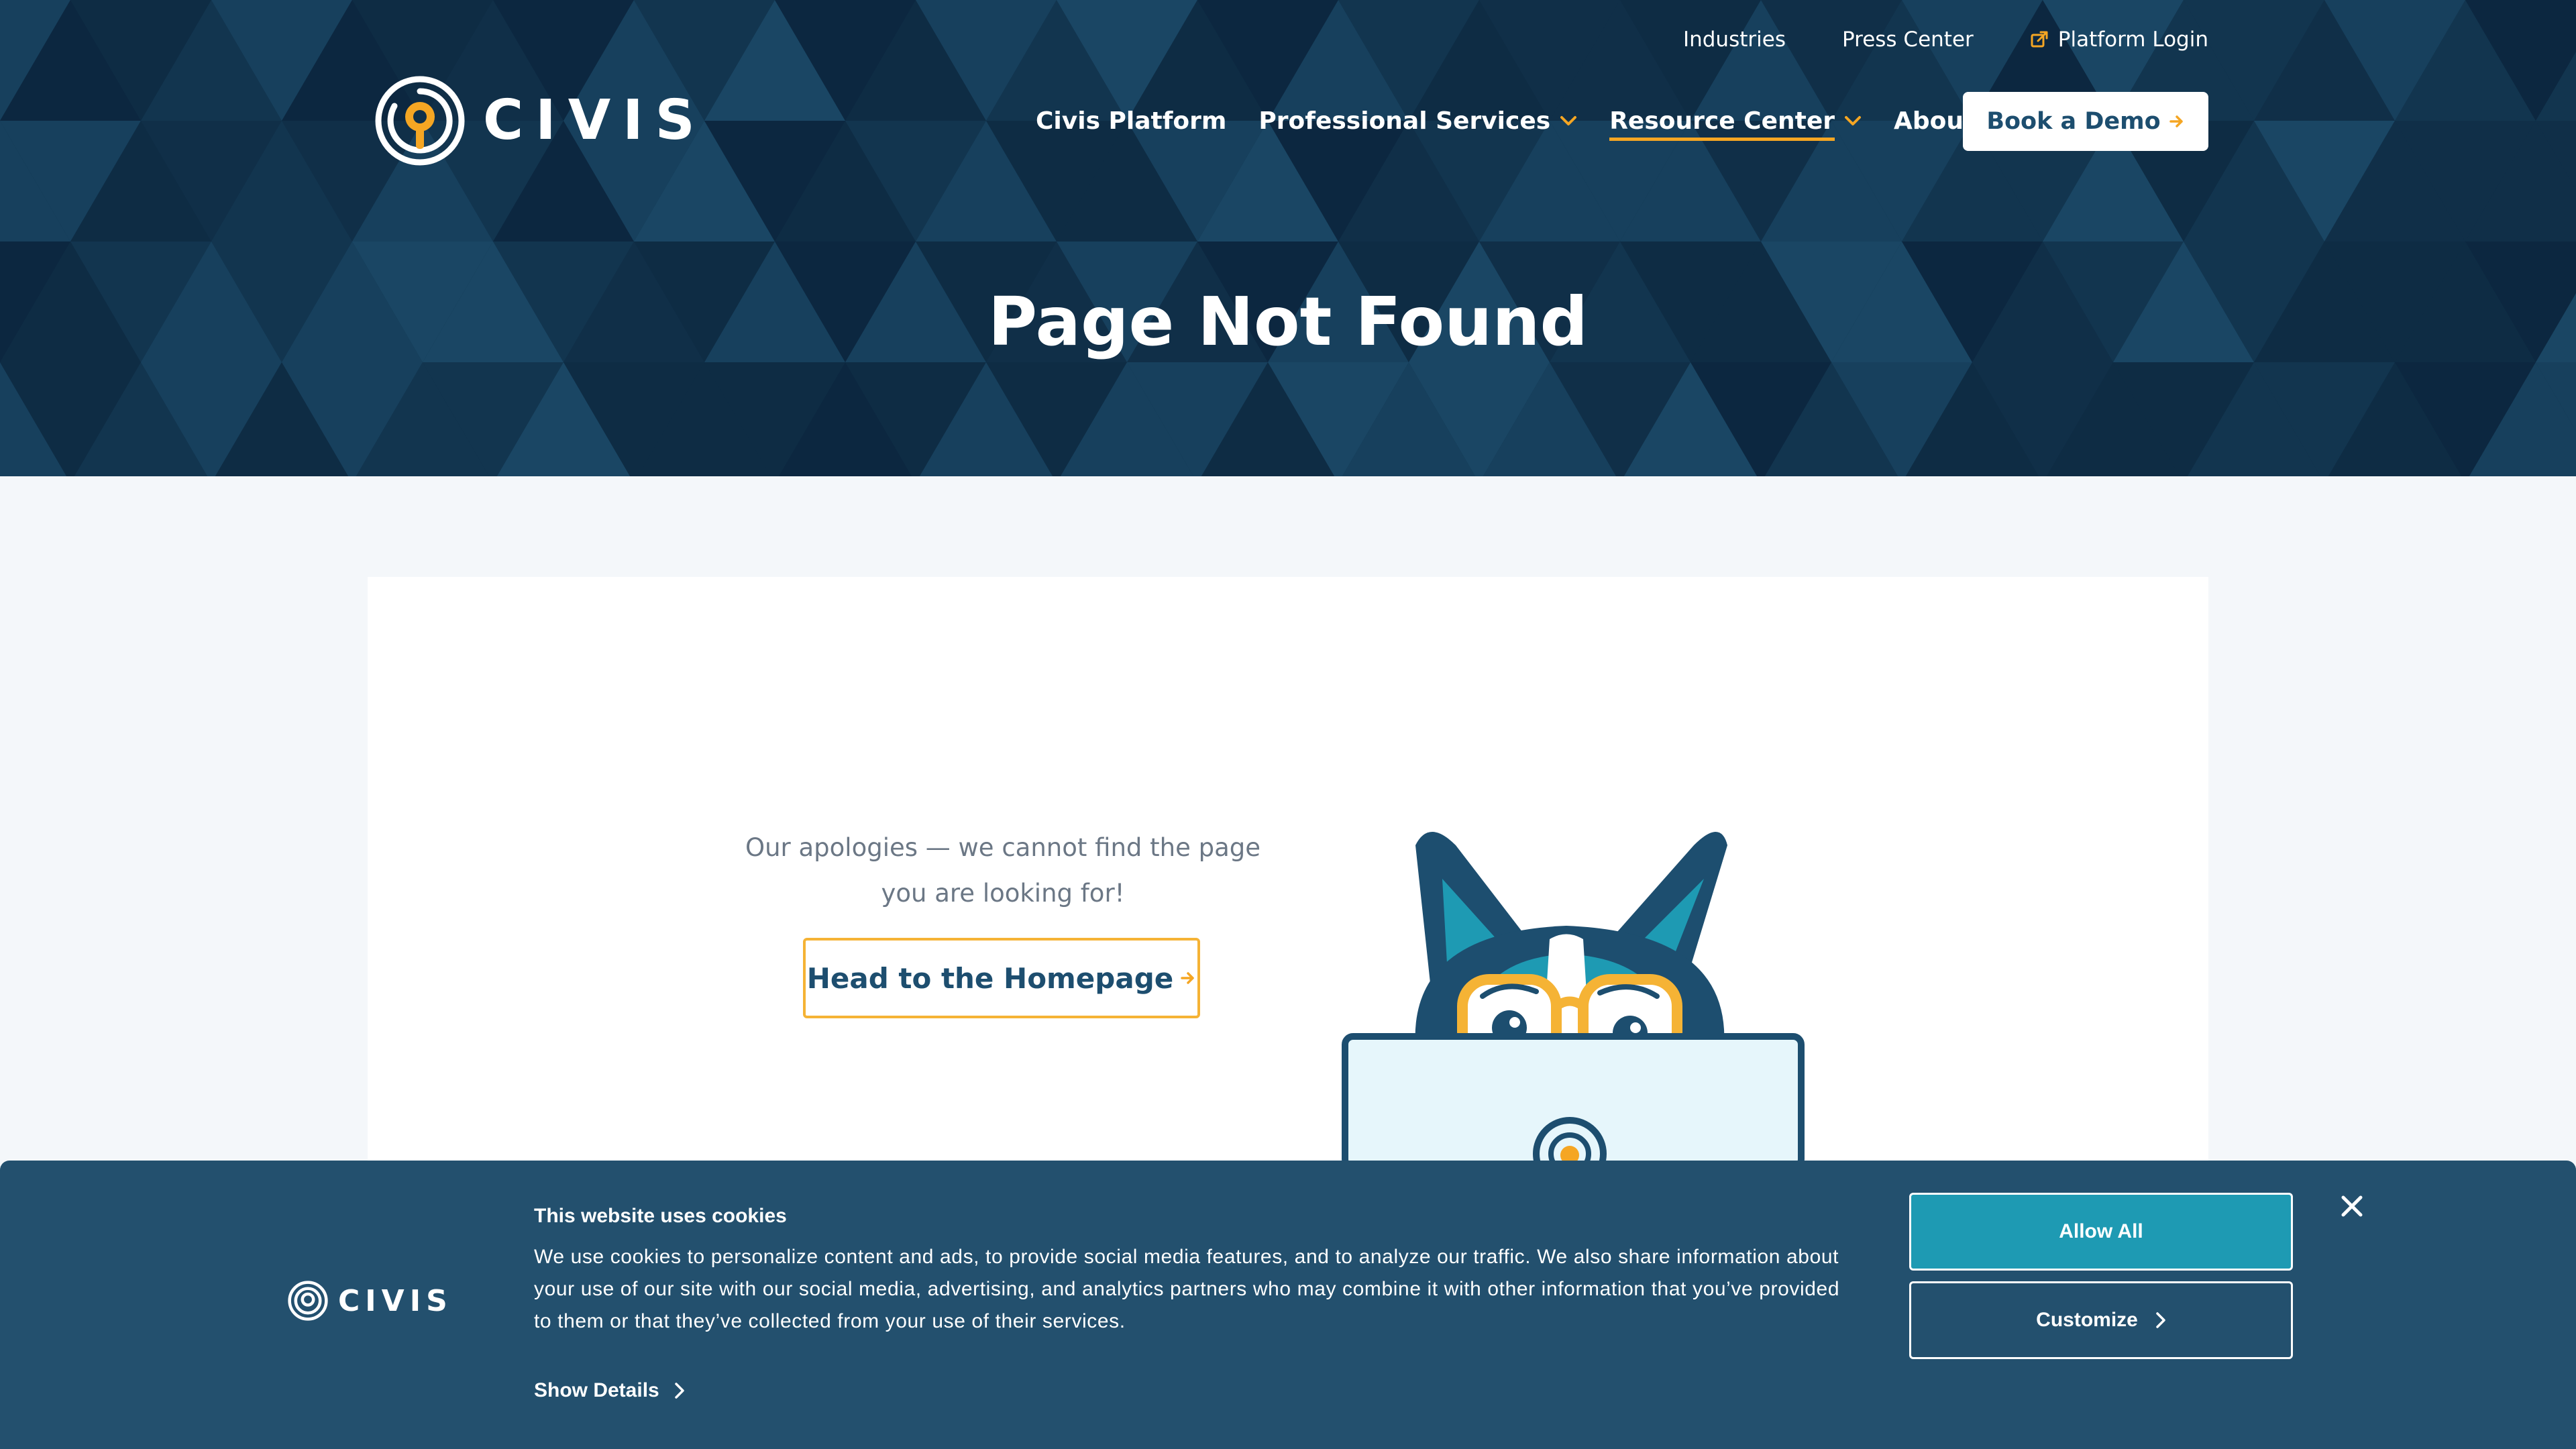 The image size is (2576, 1449). I want to click on show-details-label: Show Details, so click(596, 1390).